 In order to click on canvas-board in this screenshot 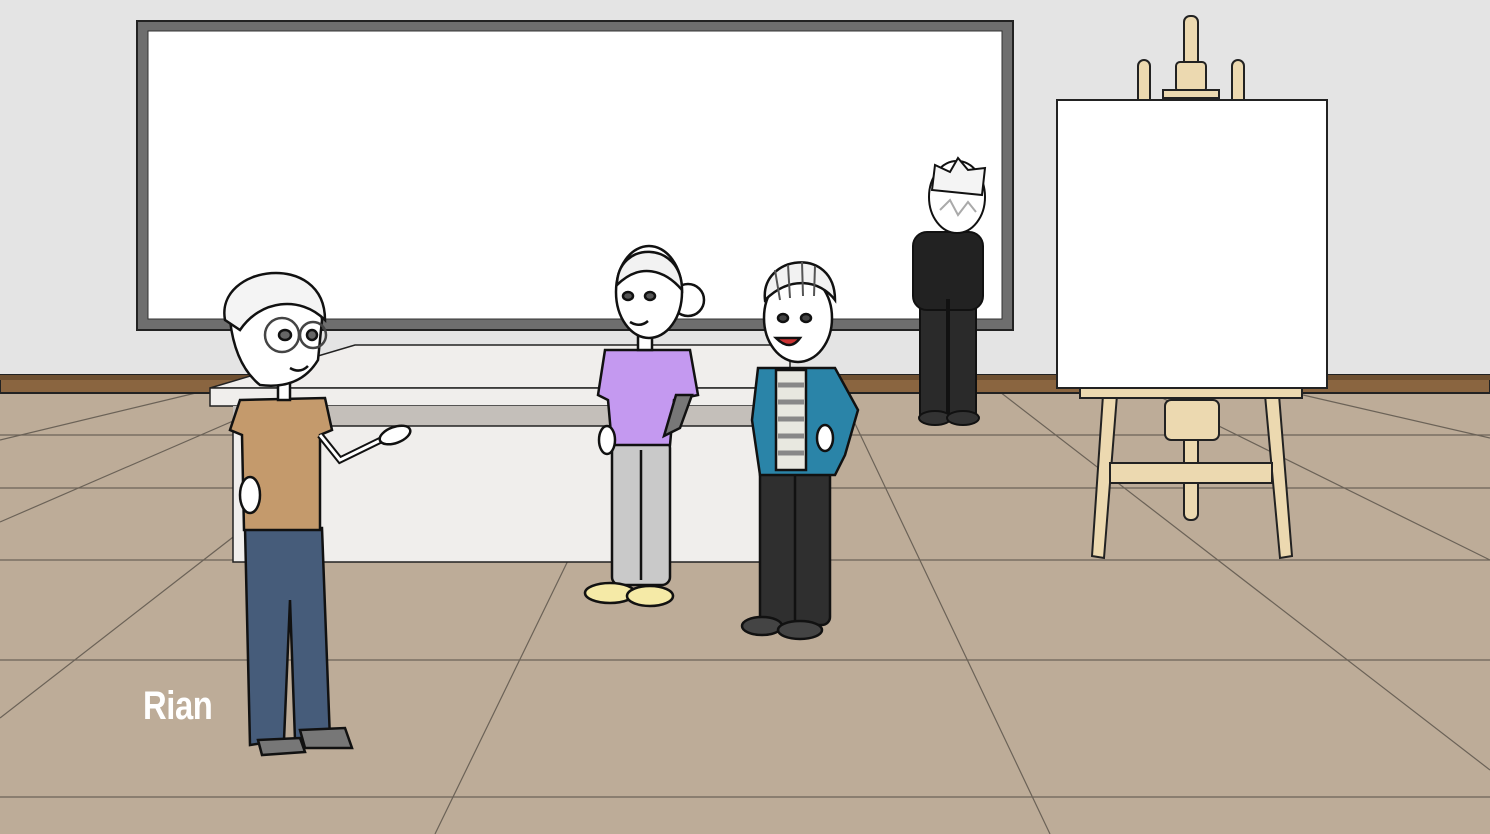, I will do `click(1192, 244)`.